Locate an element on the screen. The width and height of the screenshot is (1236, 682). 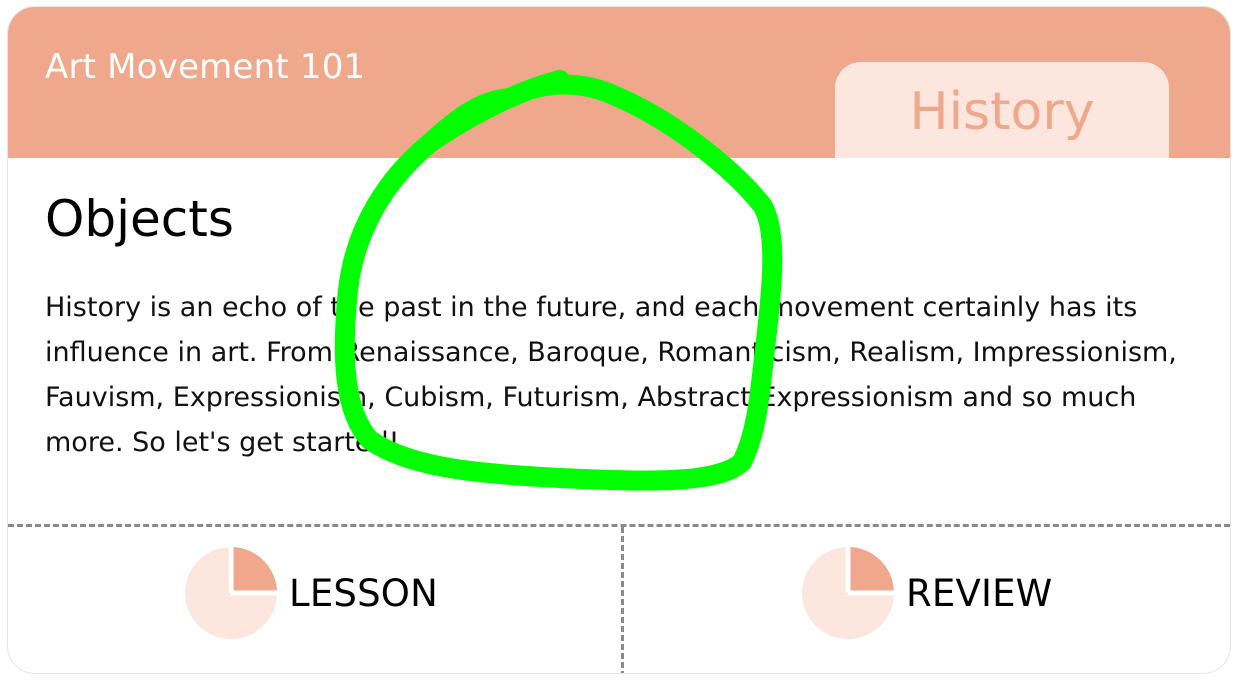
horizontal-divider is located at coordinates (619, 525).